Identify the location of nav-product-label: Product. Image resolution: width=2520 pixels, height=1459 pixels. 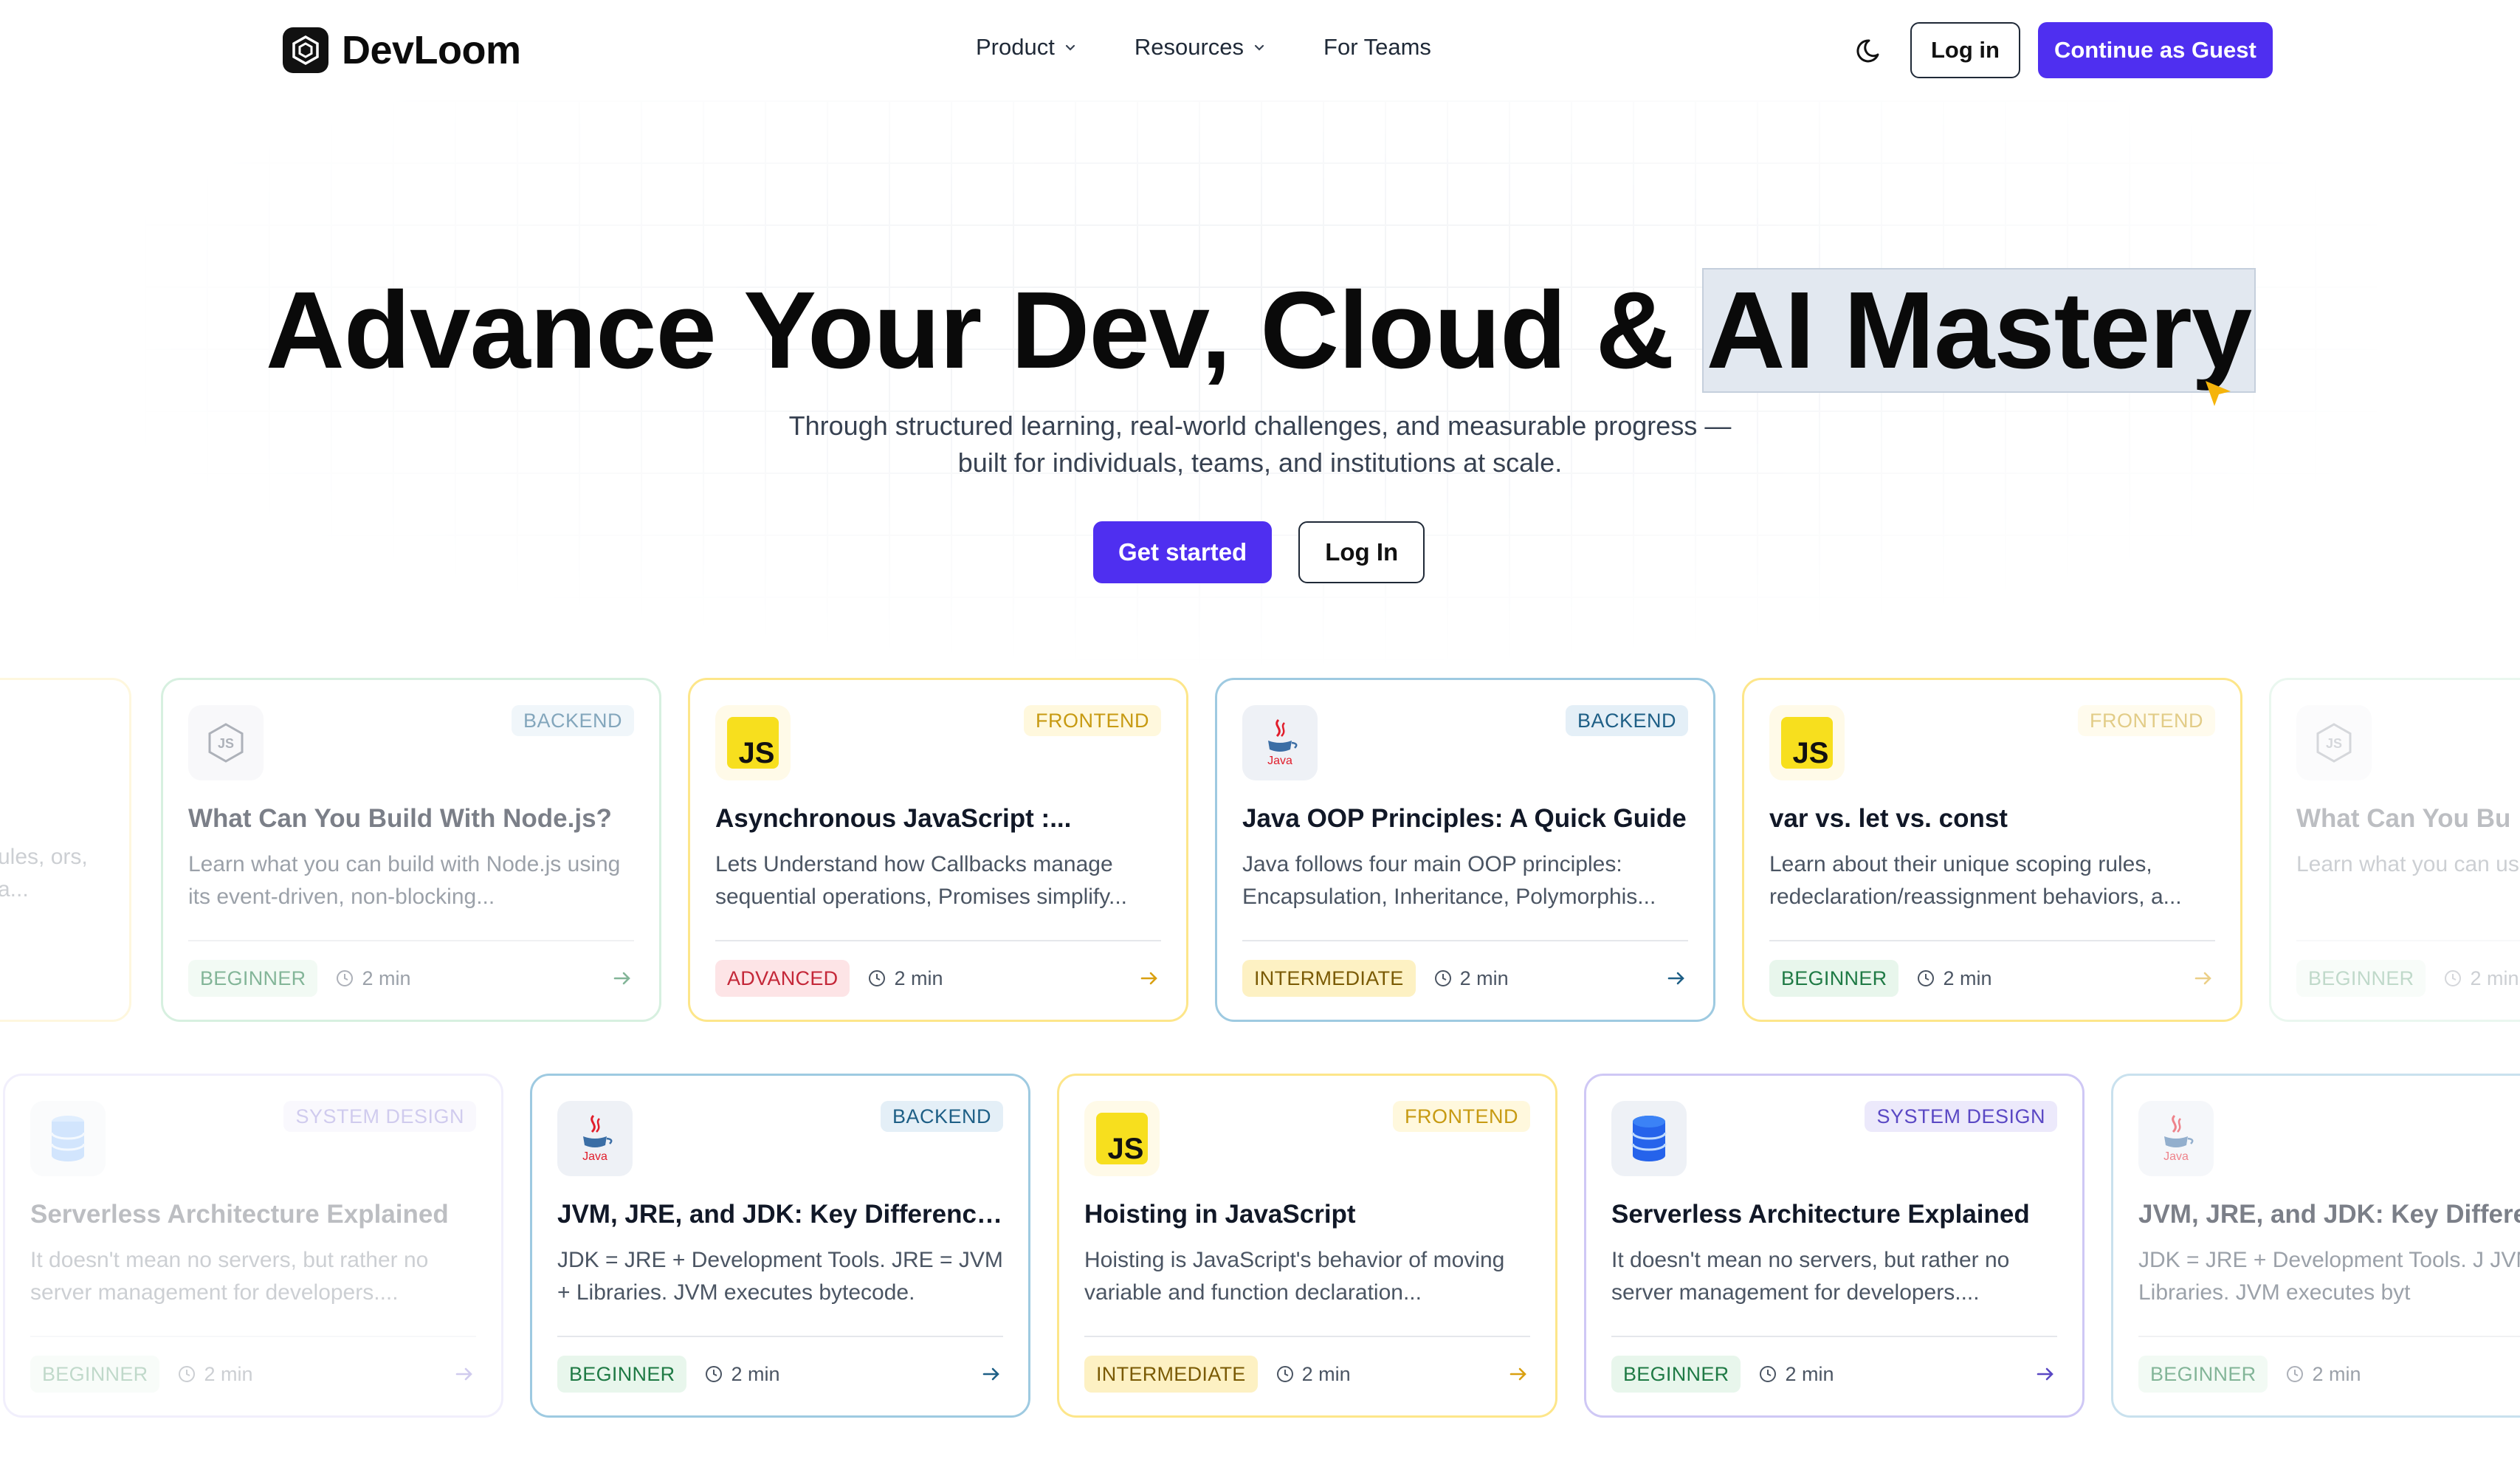
(1015, 47).